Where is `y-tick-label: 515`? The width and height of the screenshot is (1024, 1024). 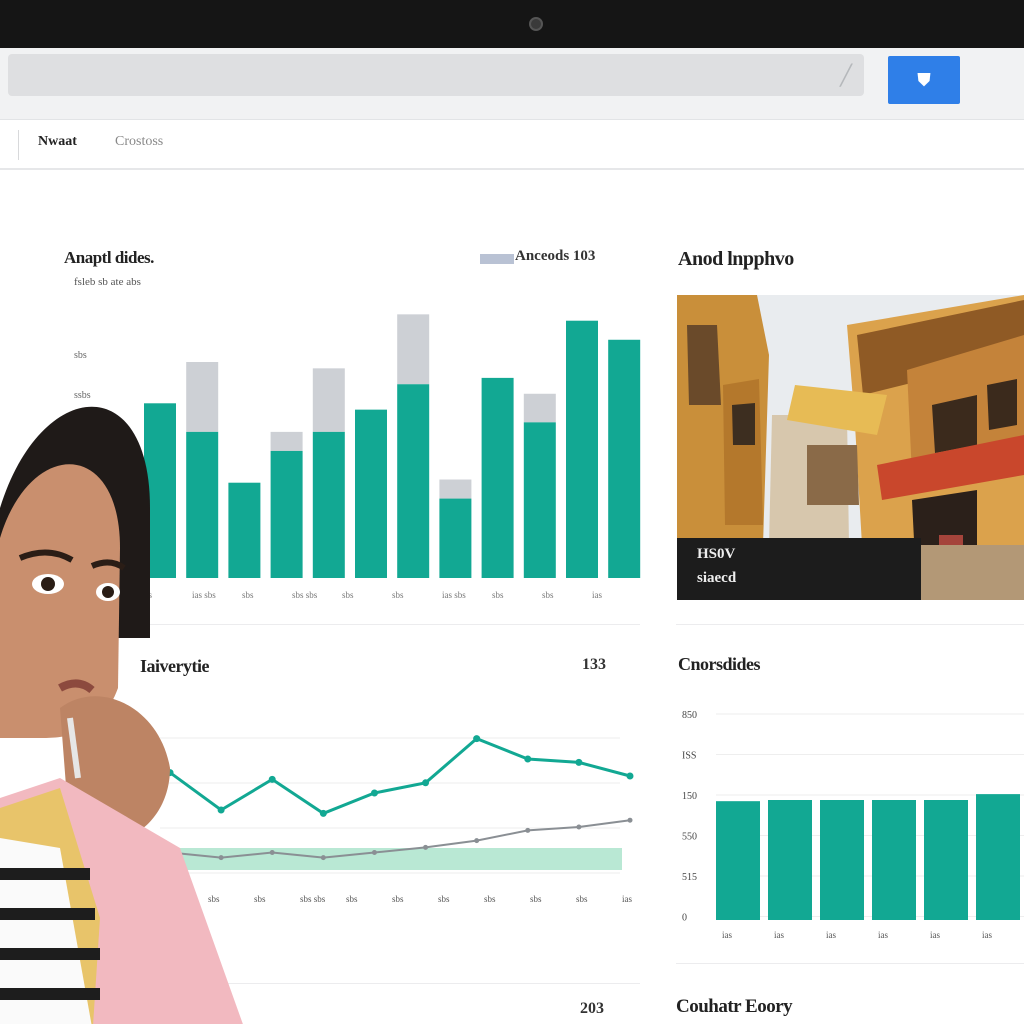 y-tick-label: 515 is located at coordinates (689, 877).